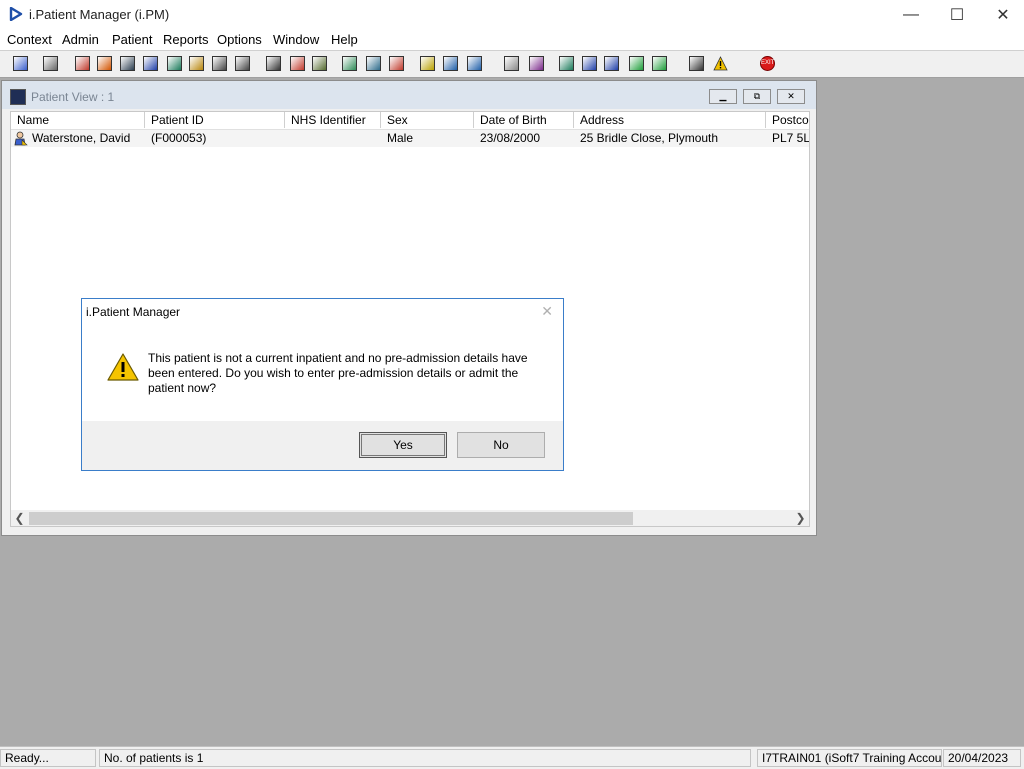  Describe the element at coordinates (589, 63) in the screenshot. I see `toolbar-button-list` at that location.